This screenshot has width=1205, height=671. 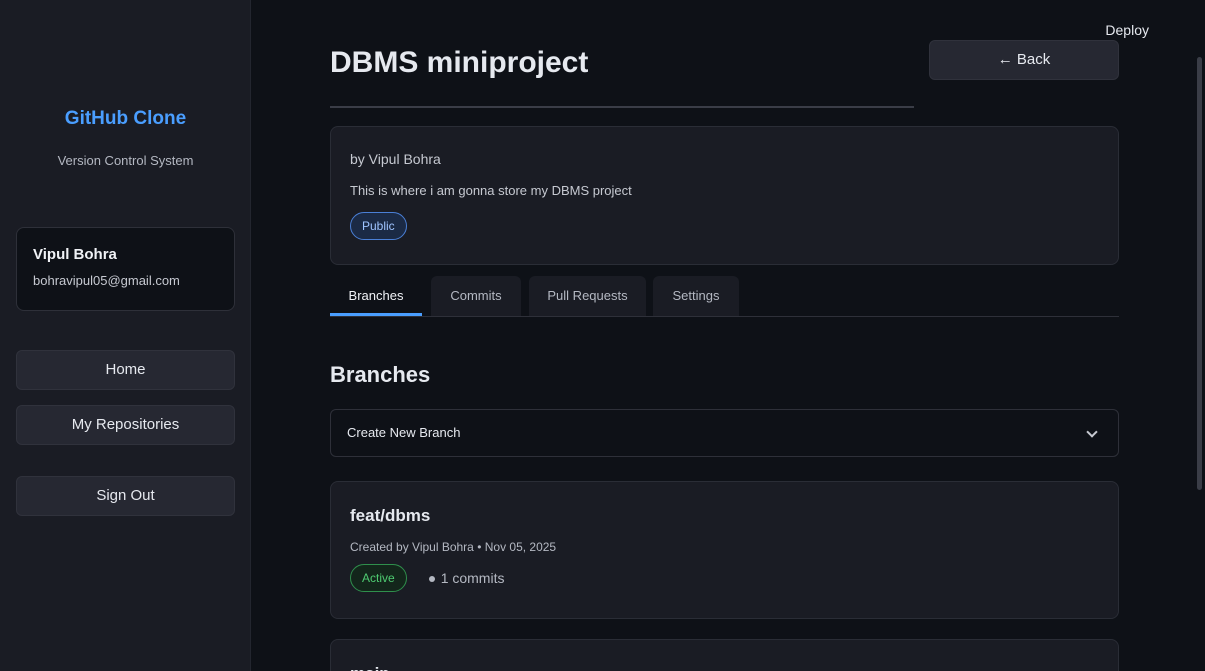 I want to click on scrollbar-thumb, so click(x=1199, y=273).